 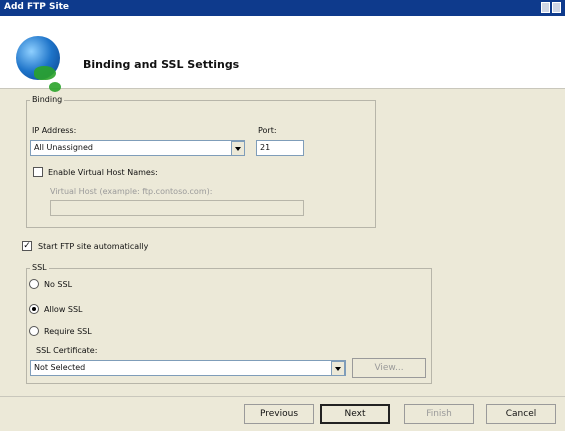 I want to click on page-title: Binding and SSL Settings, so click(x=161, y=64).